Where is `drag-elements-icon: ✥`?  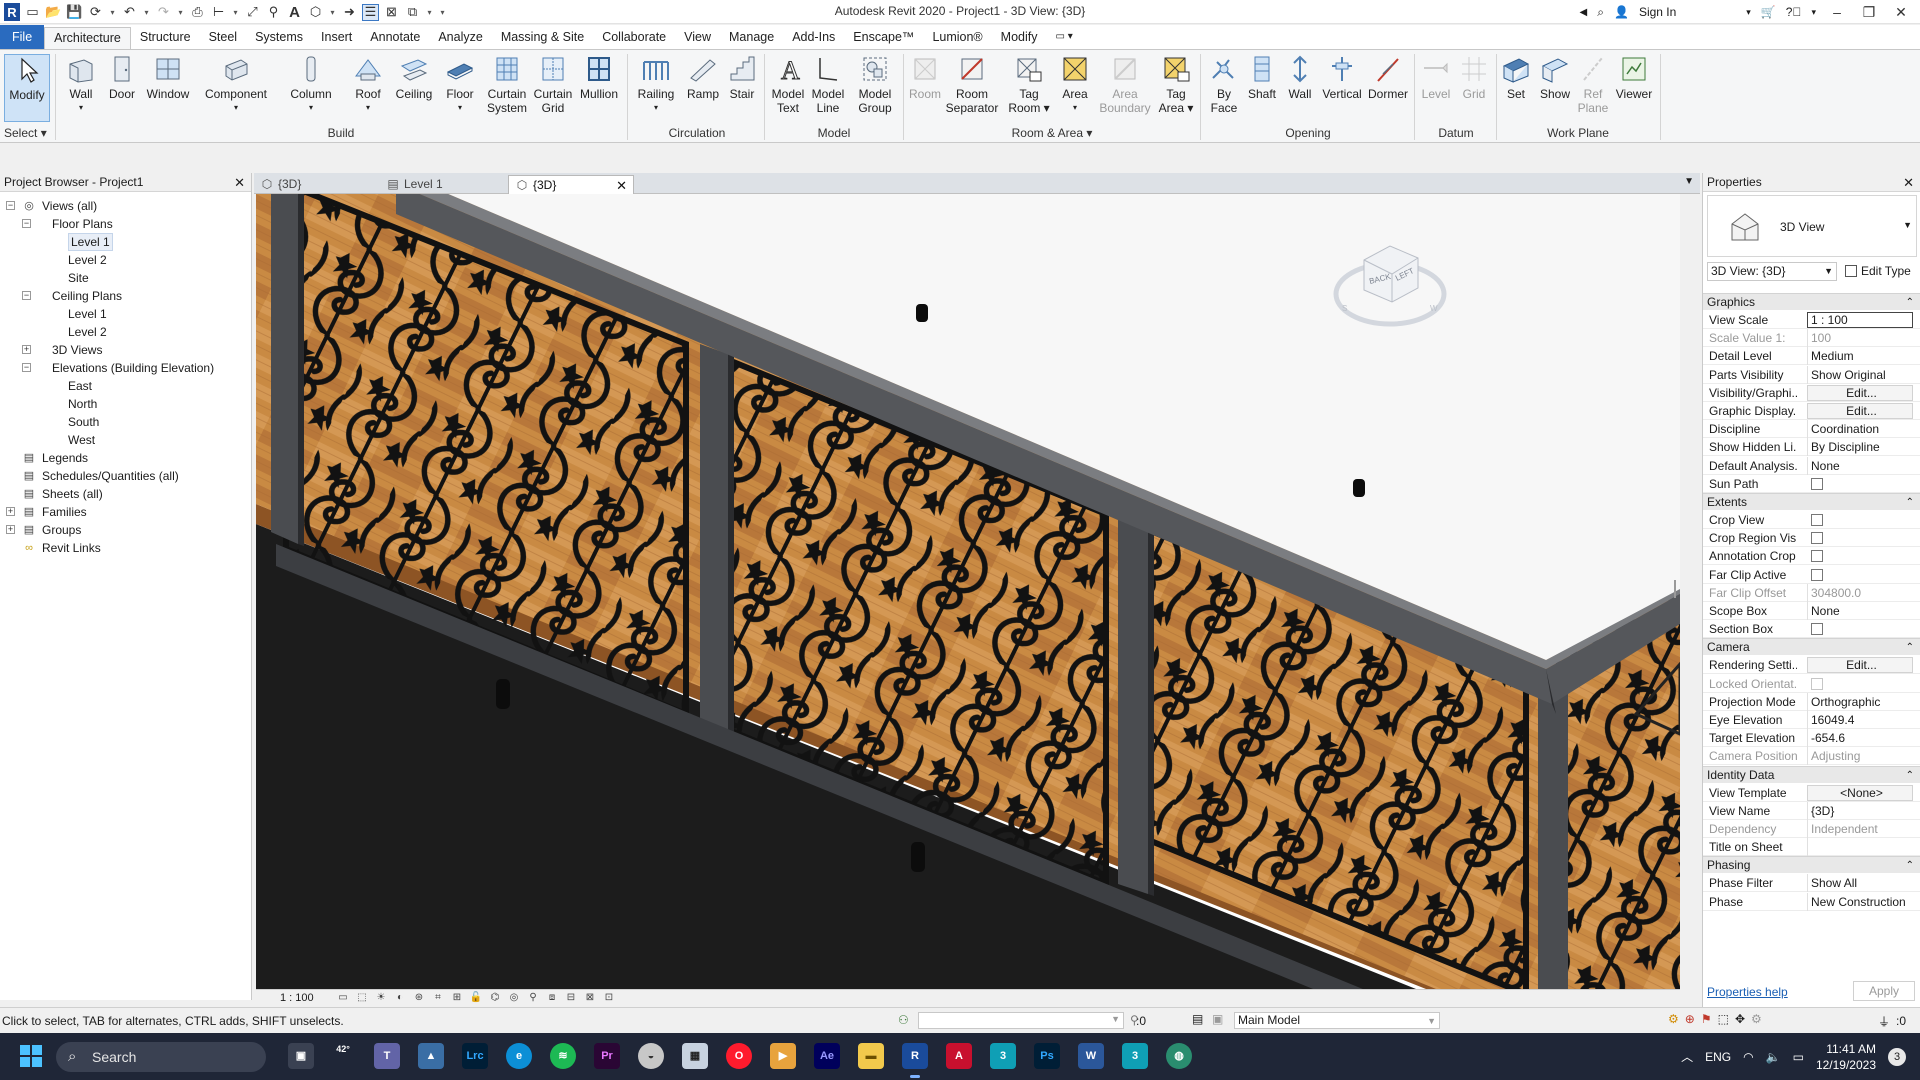
drag-elements-icon: ✥ is located at coordinates (1740, 1019).